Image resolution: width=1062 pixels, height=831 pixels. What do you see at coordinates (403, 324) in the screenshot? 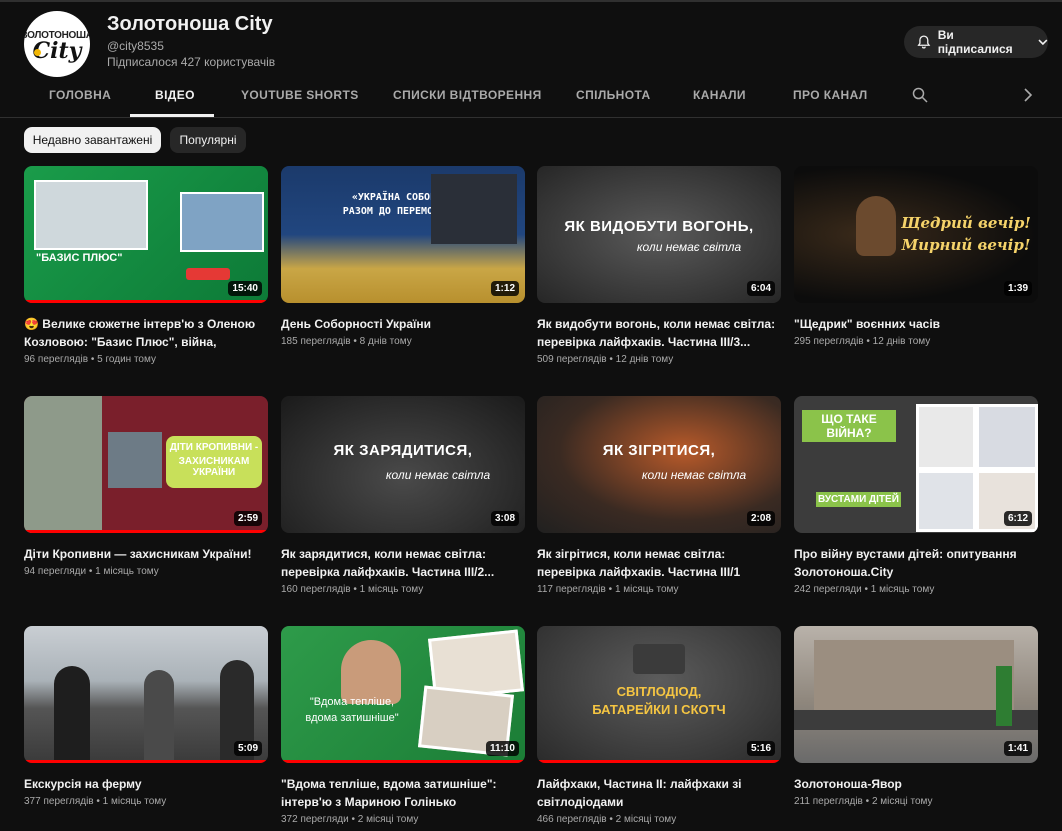
I see `video-title: День Соборності України` at bounding box center [403, 324].